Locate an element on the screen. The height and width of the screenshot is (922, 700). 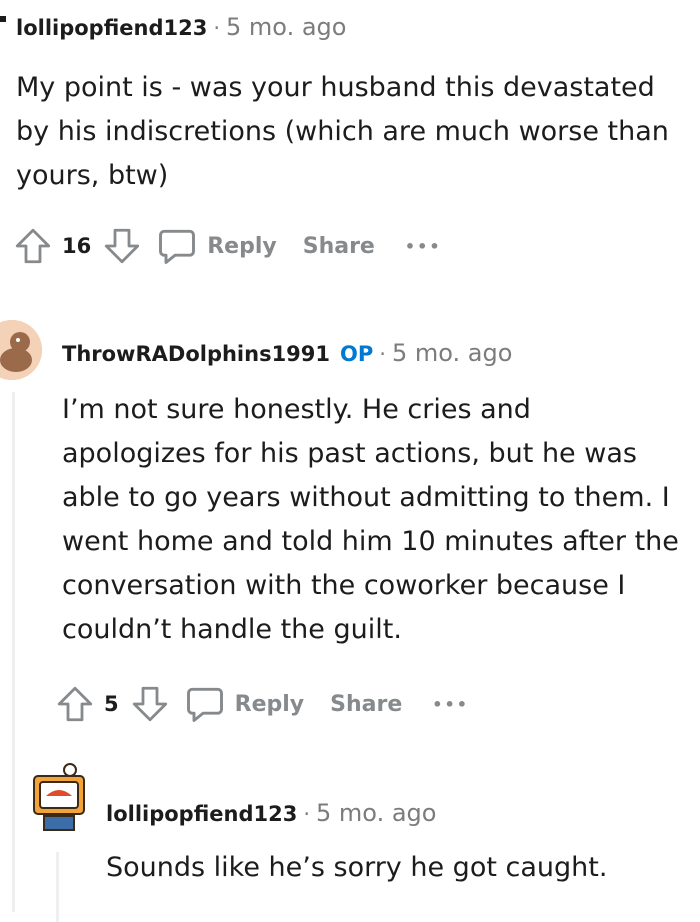
vote-count: 5 is located at coordinates (111, 704).